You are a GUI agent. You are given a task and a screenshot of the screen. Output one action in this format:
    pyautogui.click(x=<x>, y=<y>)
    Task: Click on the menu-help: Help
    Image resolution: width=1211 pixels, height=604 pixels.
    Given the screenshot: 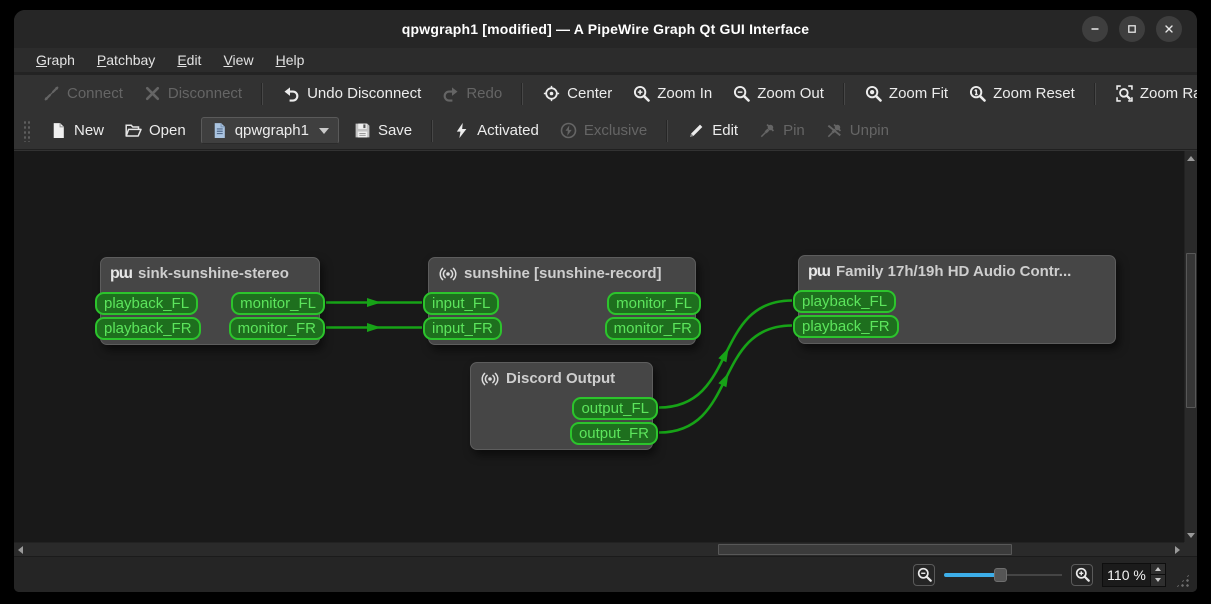 What is the action you would take?
    pyautogui.click(x=290, y=60)
    